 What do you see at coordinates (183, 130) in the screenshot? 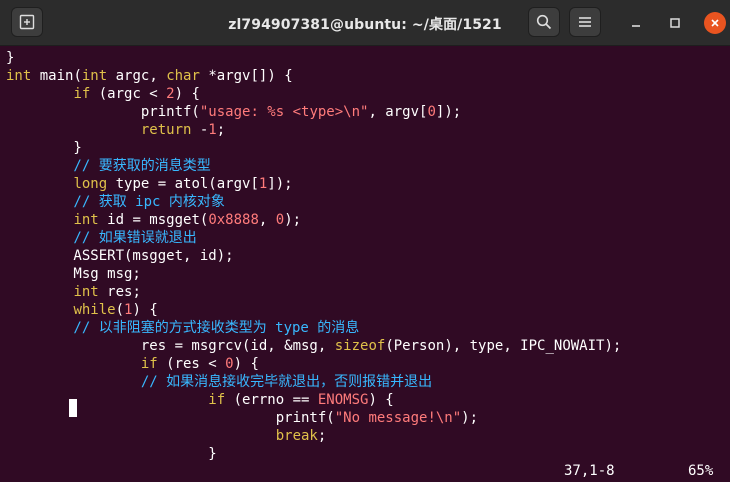
I see `code-line: return -1;` at bounding box center [183, 130].